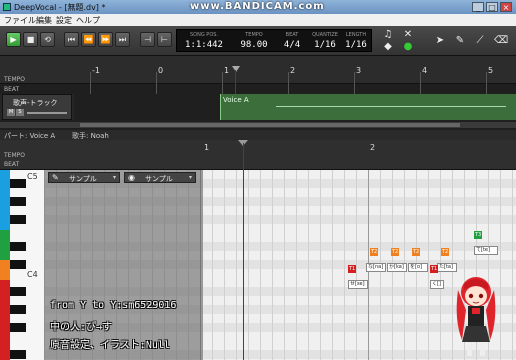 The height and width of the screenshot is (360, 516). I want to click on chevron-down-icon: ▾, so click(190, 177).